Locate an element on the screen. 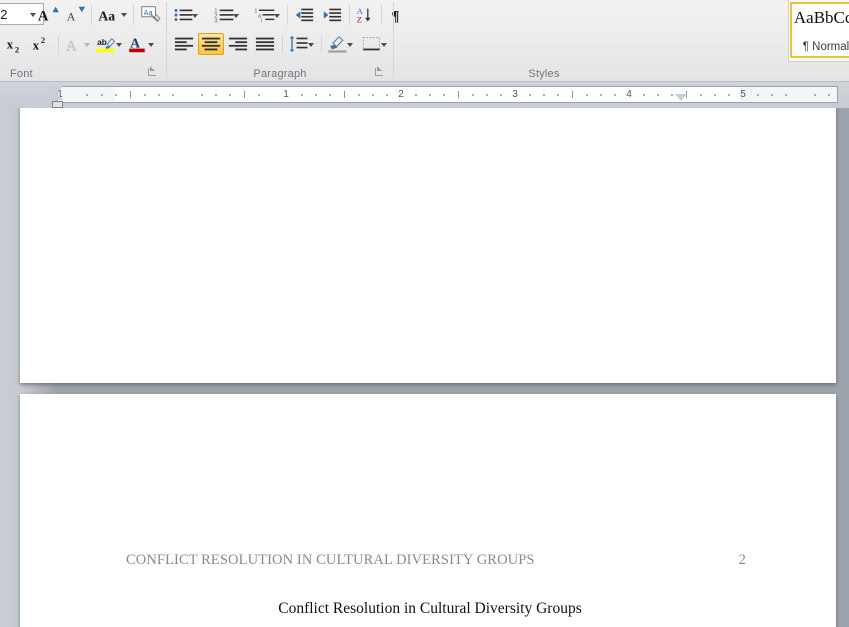 The image size is (849, 627). group-label-styles: Styles is located at coordinates (544, 74).